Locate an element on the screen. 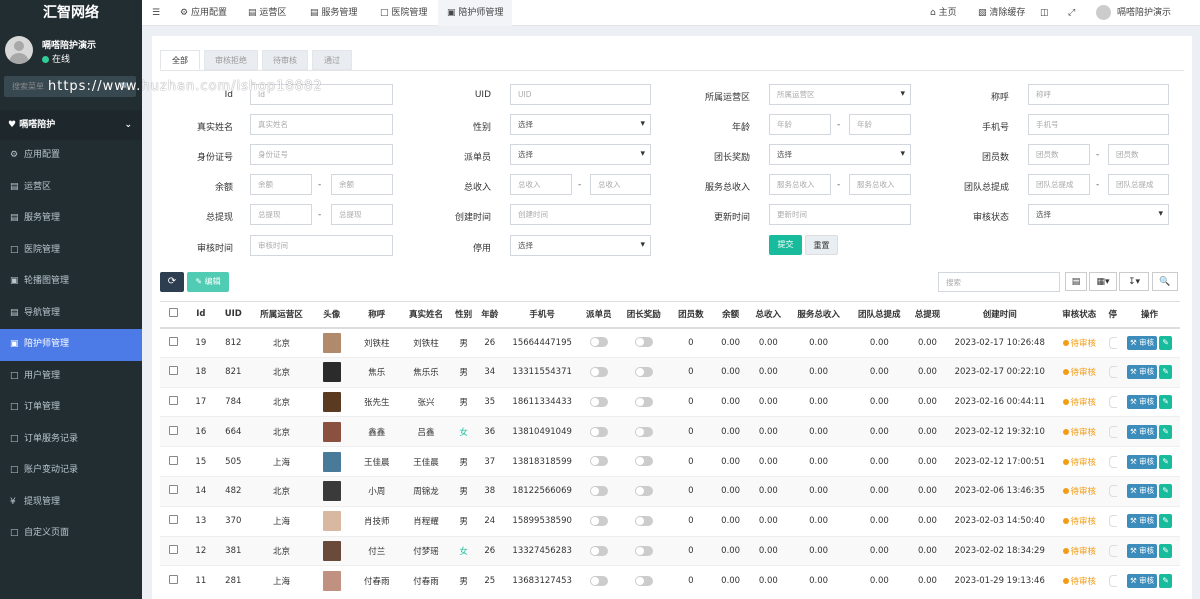  sidebar-item-service: ▤ 服务管理 is located at coordinates (71, 219).